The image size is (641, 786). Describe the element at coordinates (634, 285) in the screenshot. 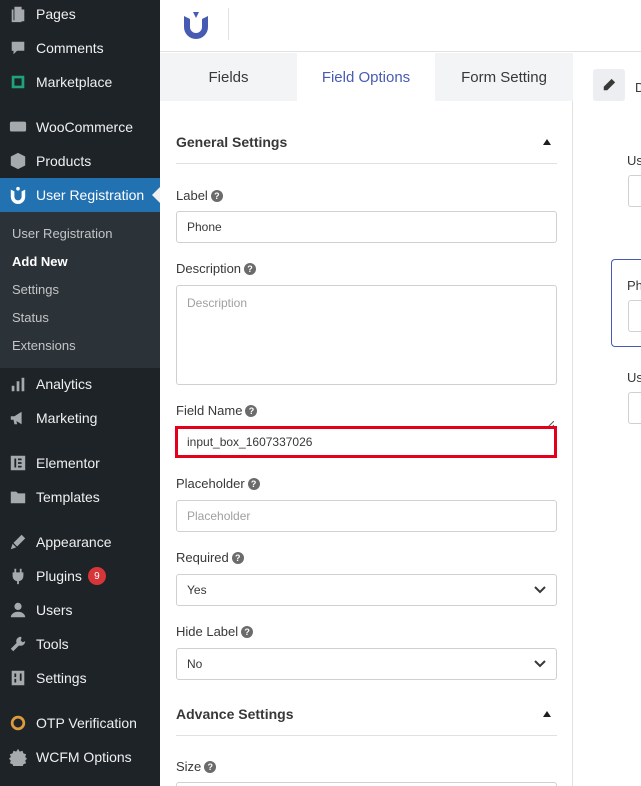

I see `preview-phone-label: Ph` at that location.